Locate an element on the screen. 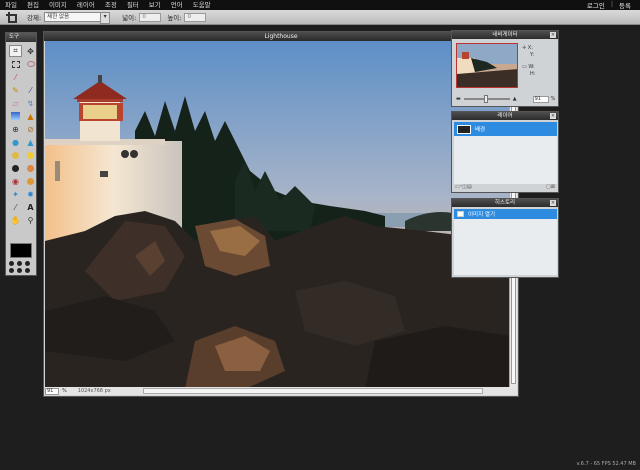  menu-view: 보기 is located at coordinates (155, 5).